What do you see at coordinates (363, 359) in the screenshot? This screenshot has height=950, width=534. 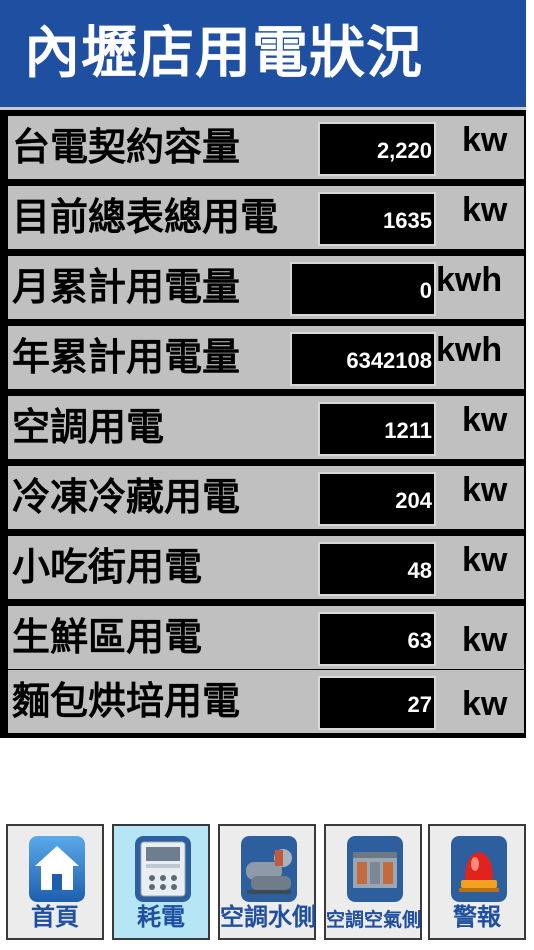 I see `row-value: 6342108` at bounding box center [363, 359].